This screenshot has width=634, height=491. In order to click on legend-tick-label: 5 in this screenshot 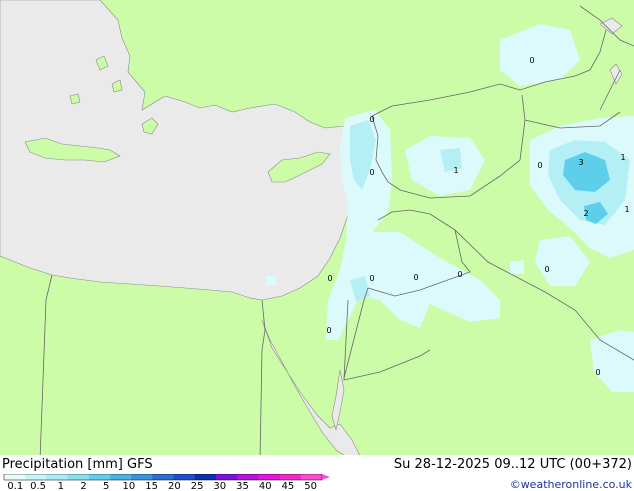, I will do `click(106, 485)`.